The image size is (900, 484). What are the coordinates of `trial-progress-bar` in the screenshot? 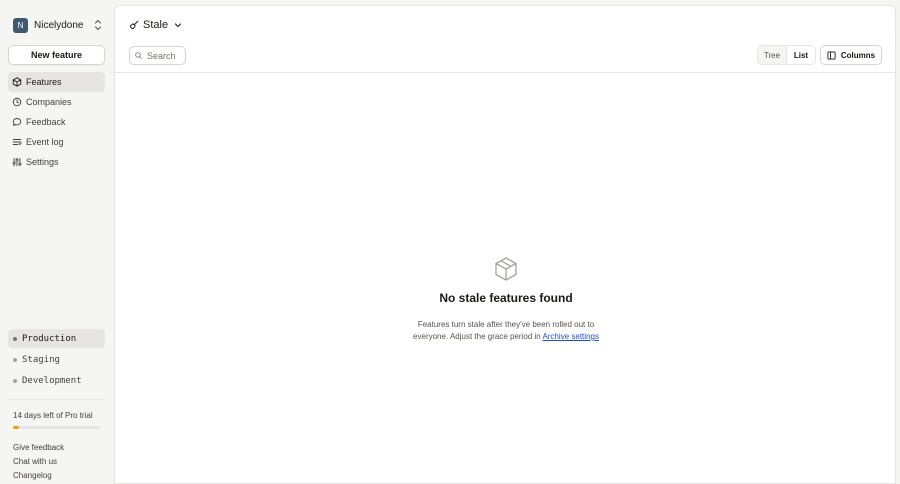 It's located at (56, 427).